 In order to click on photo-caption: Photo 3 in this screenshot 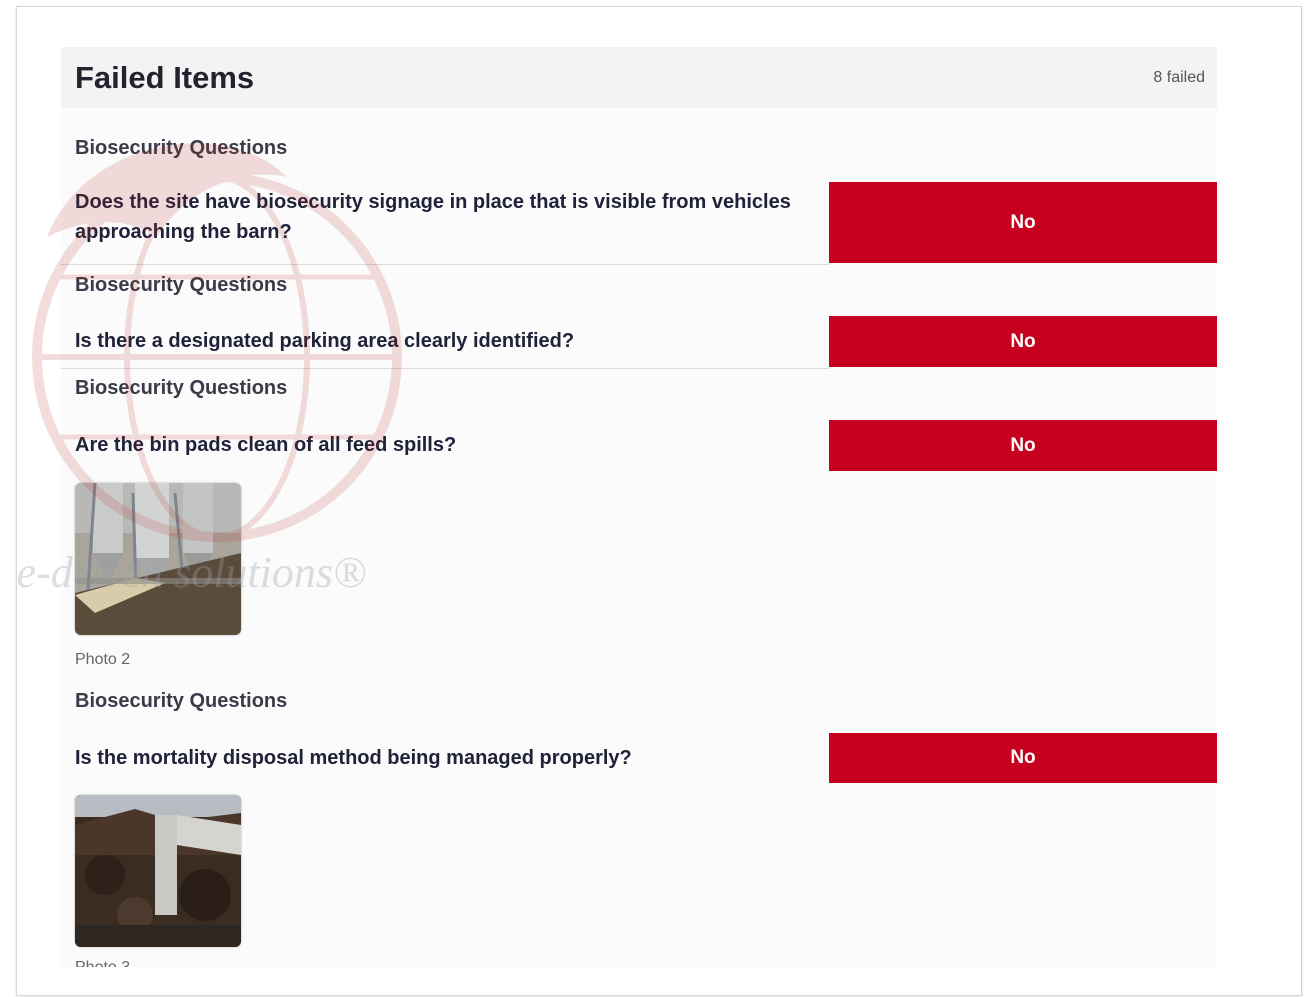, I will do `click(102, 963)`.